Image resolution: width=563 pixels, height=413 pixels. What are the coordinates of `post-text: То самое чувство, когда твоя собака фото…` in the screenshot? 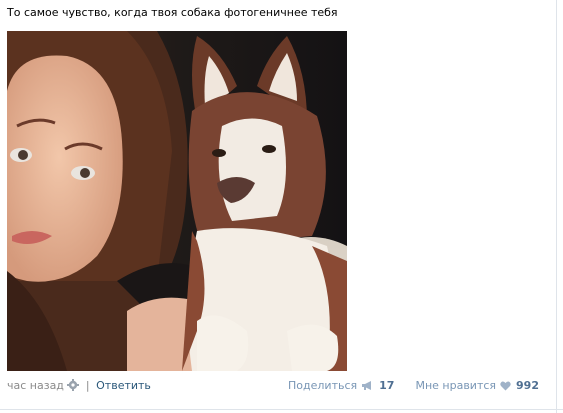 It's located at (172, 12).